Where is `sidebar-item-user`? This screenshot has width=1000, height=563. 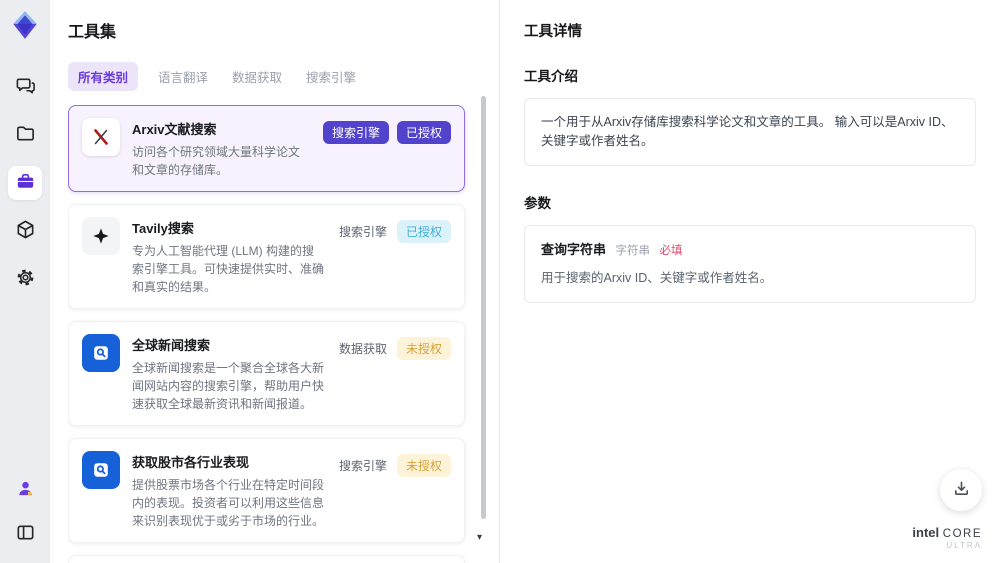
sidebar-item-user is located at coordinates (25, 490).